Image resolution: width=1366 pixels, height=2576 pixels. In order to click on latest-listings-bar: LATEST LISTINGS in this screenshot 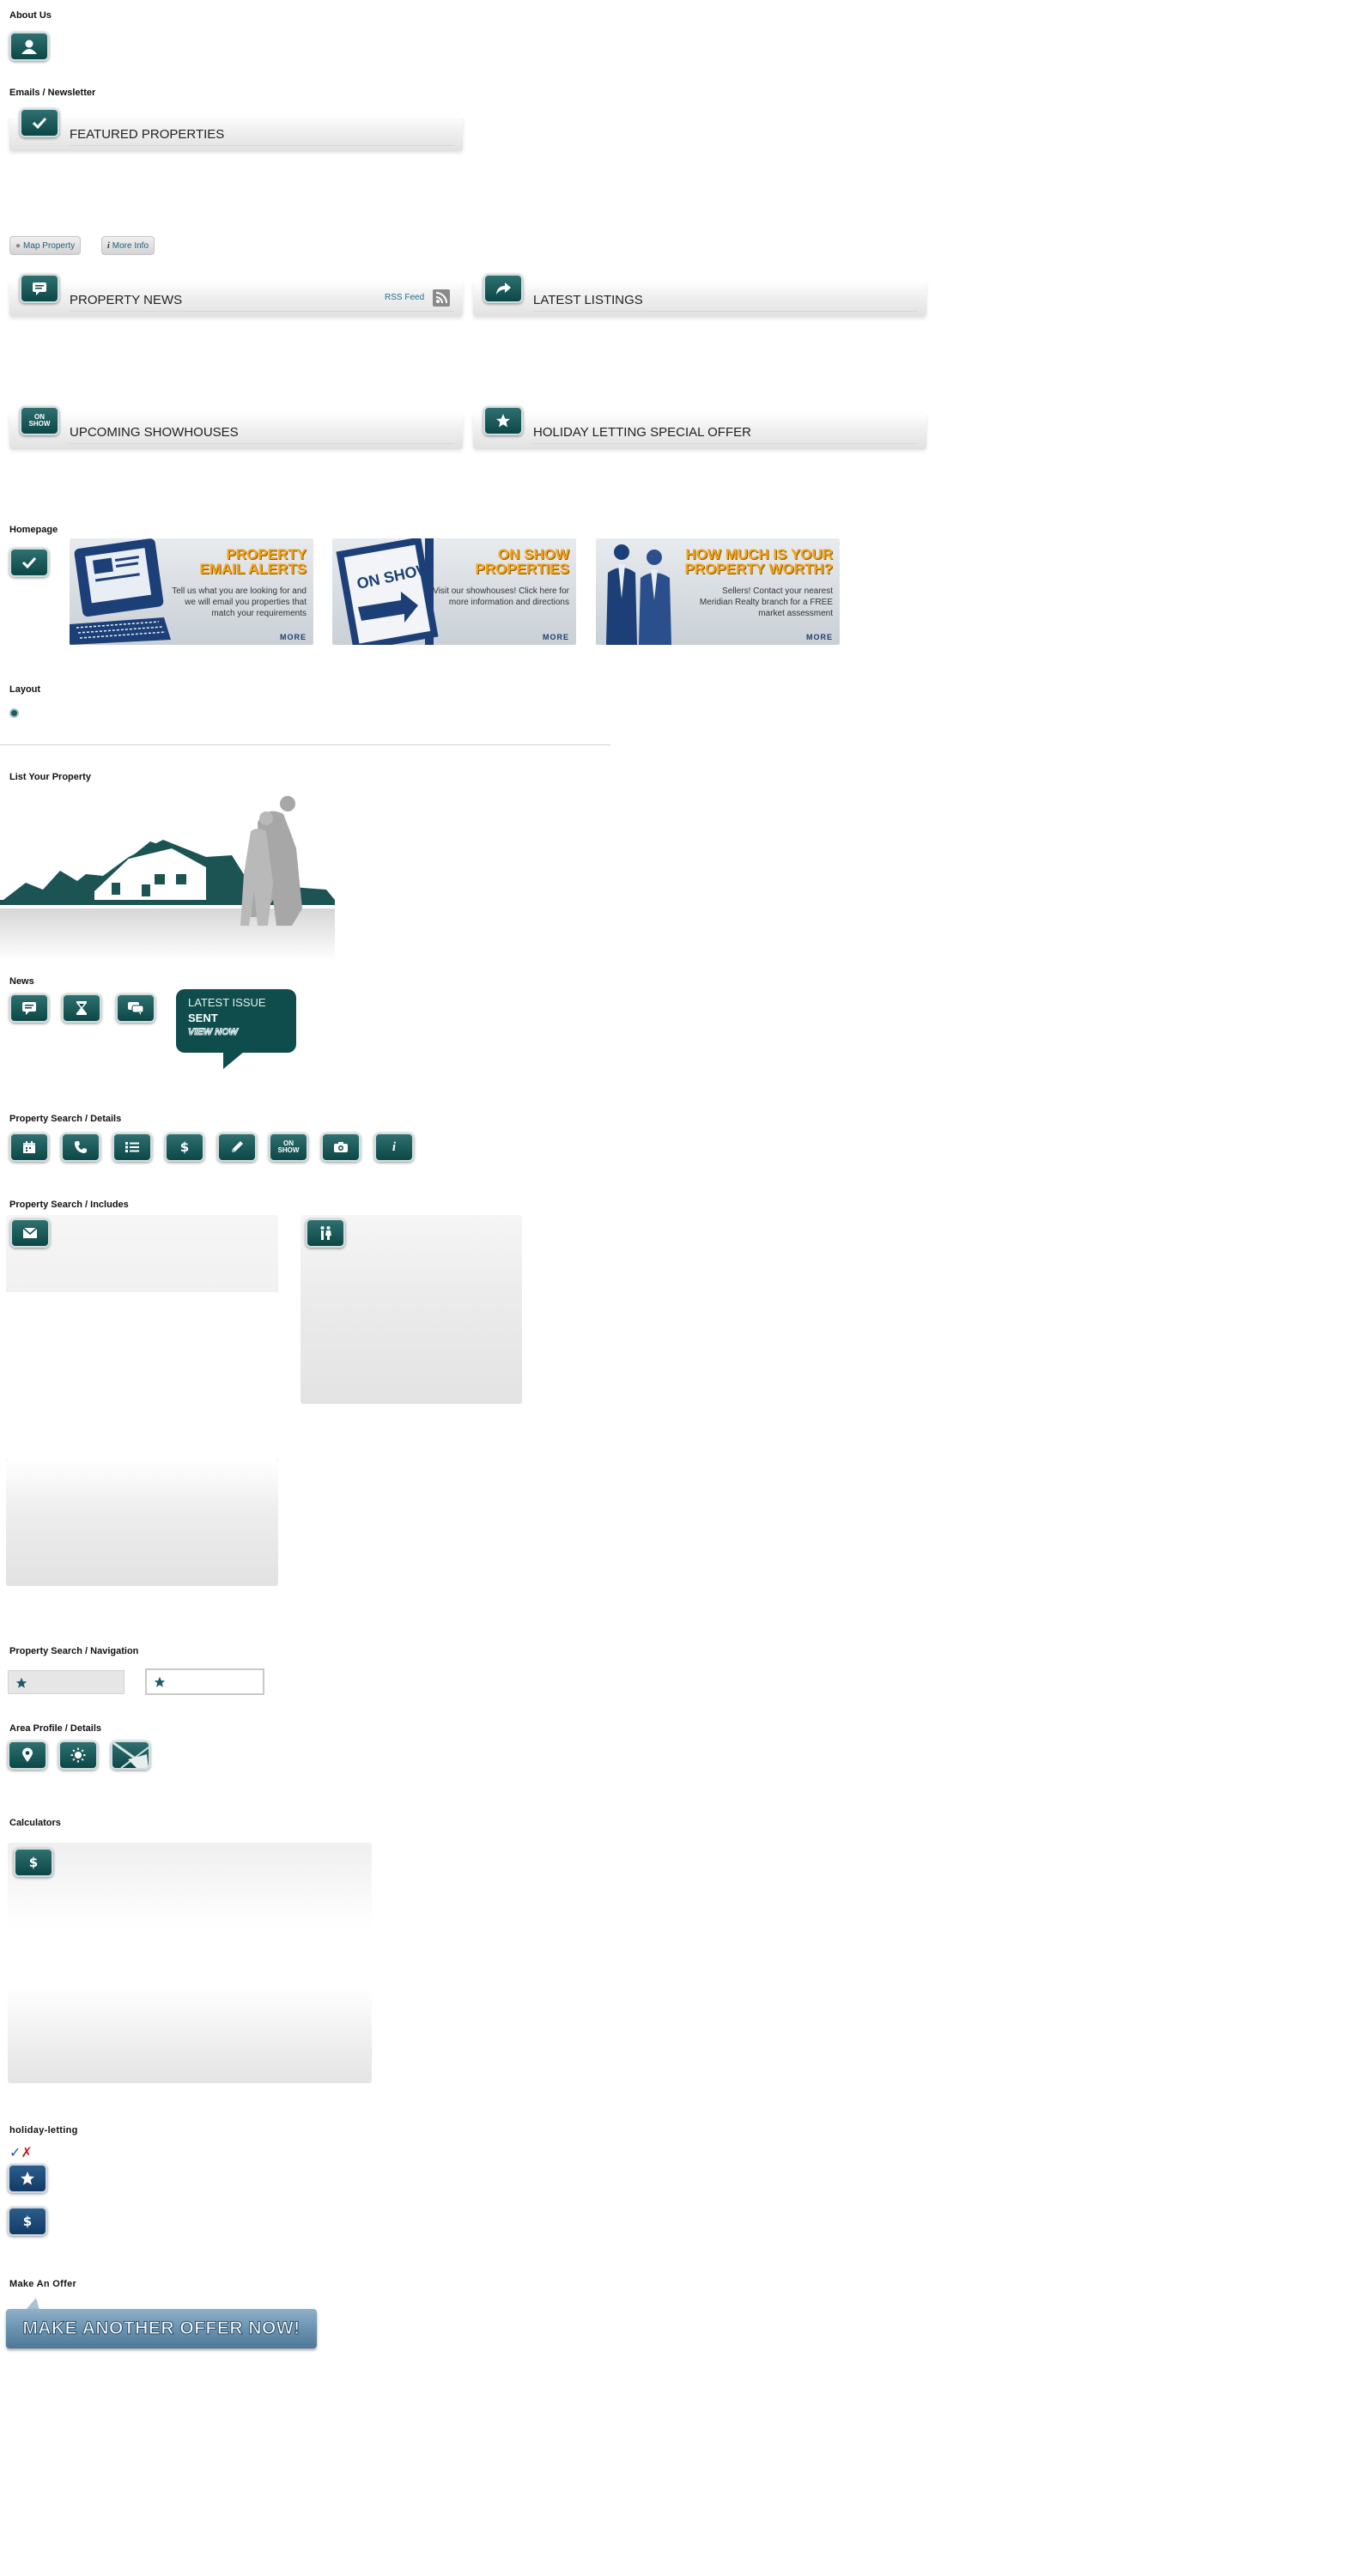, I will do `click(699, 295)`.